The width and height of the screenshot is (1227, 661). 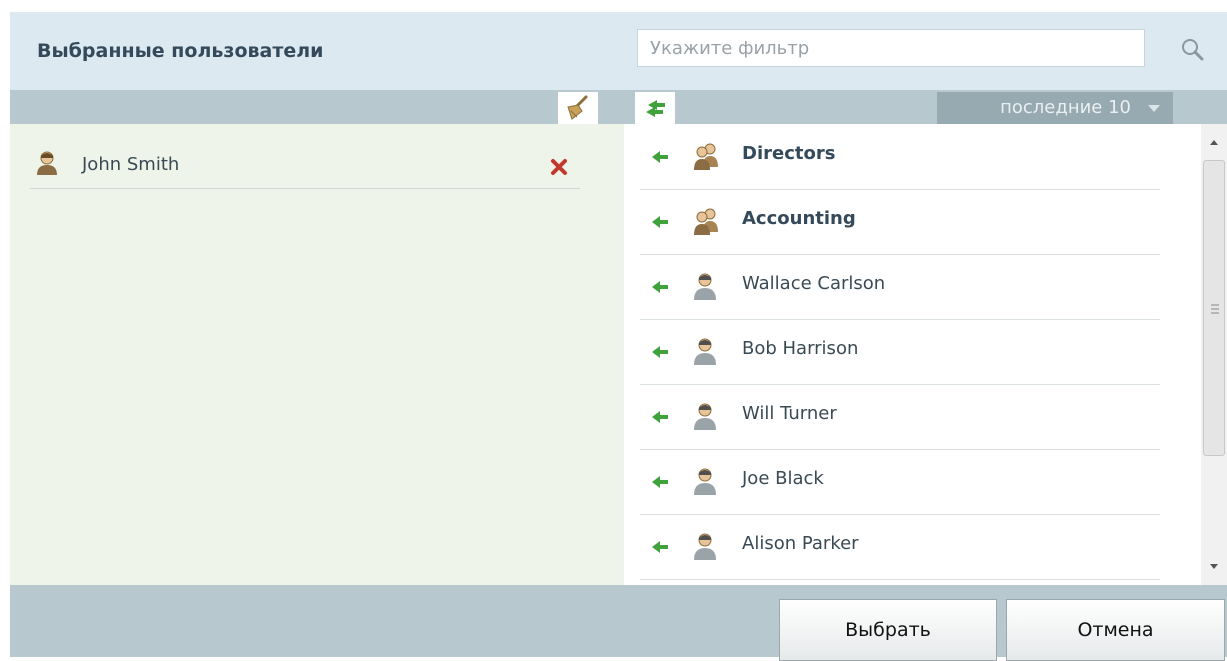 I want to click on selected-item: John Smith, so click(x=305, y=162).